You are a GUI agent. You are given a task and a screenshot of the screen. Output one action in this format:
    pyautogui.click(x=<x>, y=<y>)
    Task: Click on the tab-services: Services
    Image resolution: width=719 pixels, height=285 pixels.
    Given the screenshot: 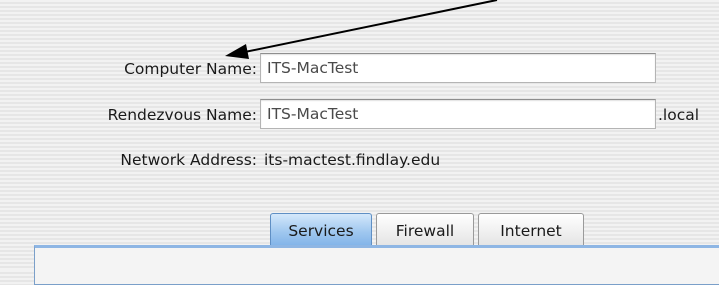 What is the action you would take?
    pyautogui.click(x=321, y=230)
    